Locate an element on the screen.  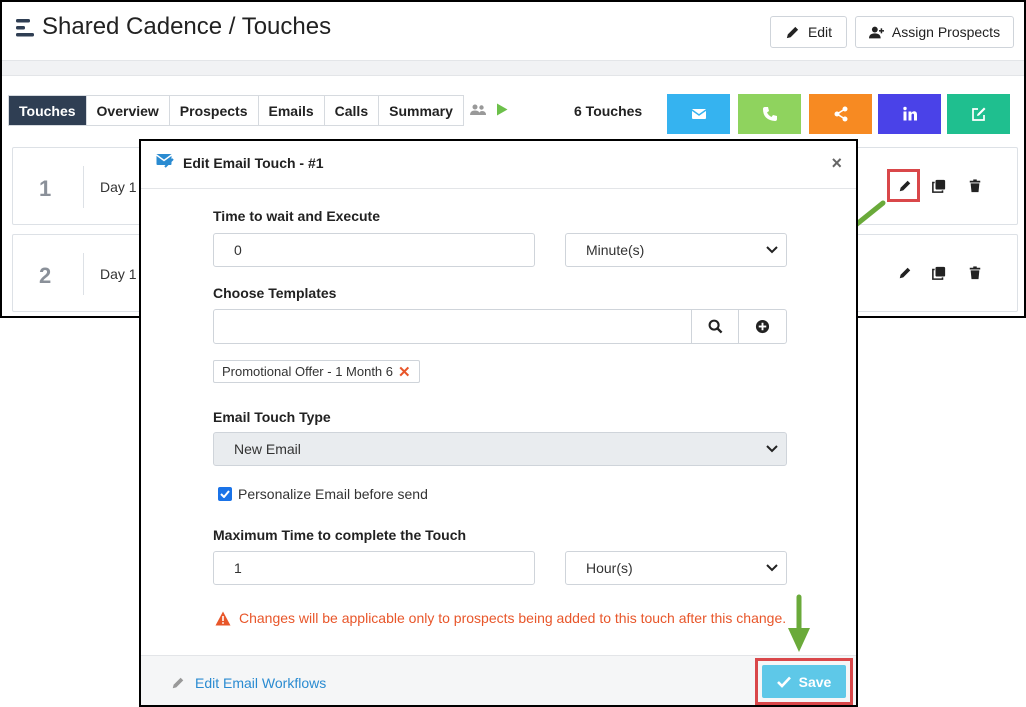
touch-type-value: New Email is located at coordinates (267, 449).